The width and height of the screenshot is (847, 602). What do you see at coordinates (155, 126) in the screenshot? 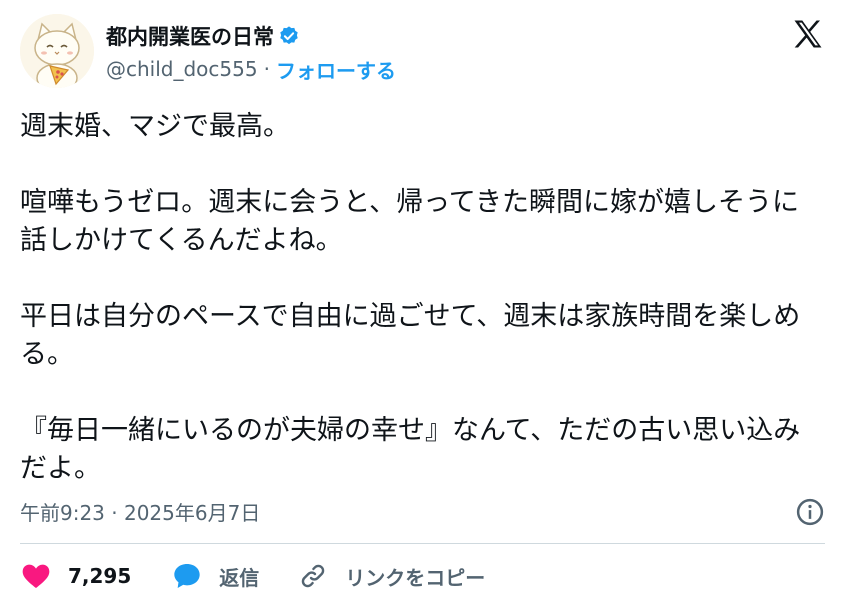
I see `tweet-paragraph: 週末婚、マジで最高。` at bounding box center [155, 126].